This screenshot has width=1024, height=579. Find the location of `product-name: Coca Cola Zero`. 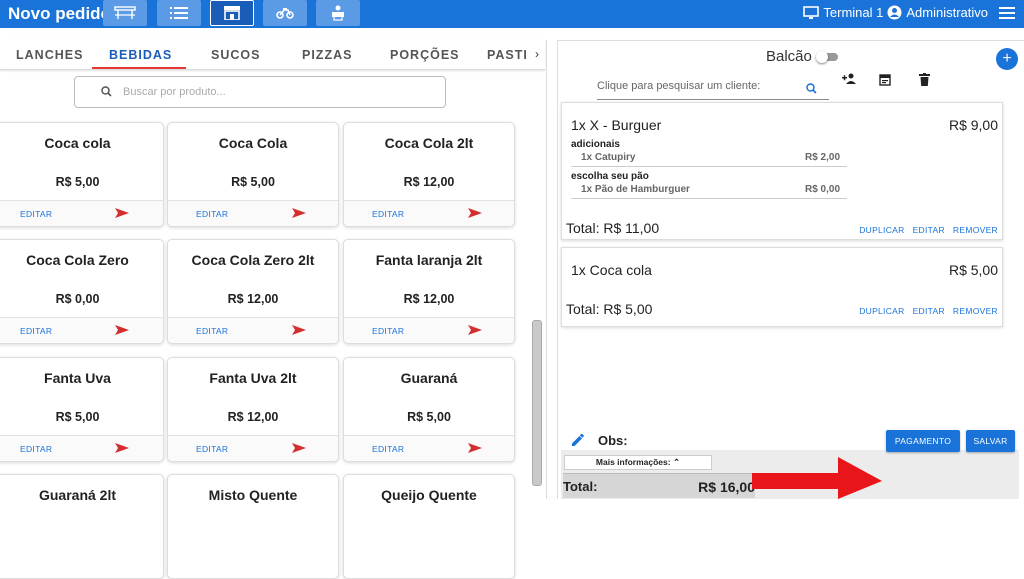

product-name: Coca Cola Zero is located at coordinates (77, 260).